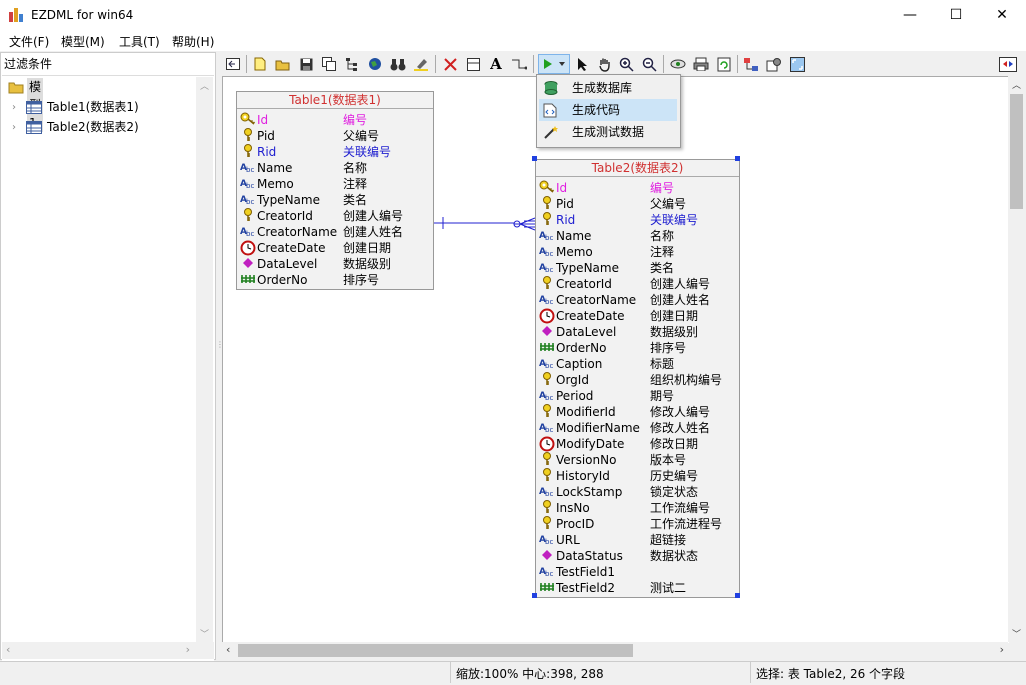  Describe the element at coordinates (589, 492) in the screenshot. I see `field-name: LockStamp` at that location.